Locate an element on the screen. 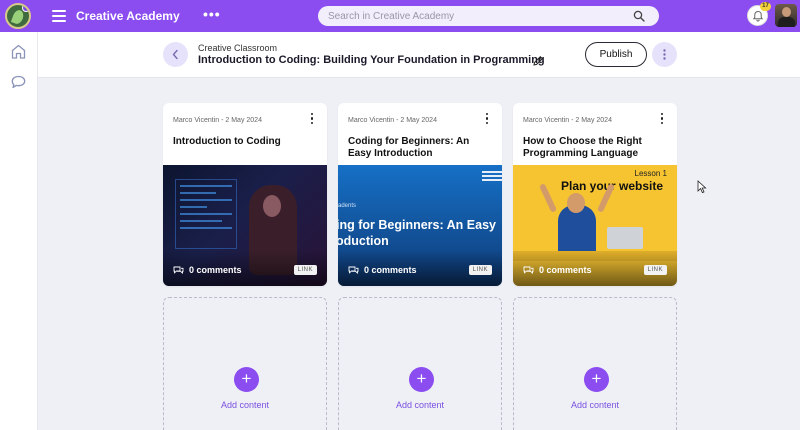 This screenshot has height=430, width=800. ibm-logo is located at coordinates (492, 177).